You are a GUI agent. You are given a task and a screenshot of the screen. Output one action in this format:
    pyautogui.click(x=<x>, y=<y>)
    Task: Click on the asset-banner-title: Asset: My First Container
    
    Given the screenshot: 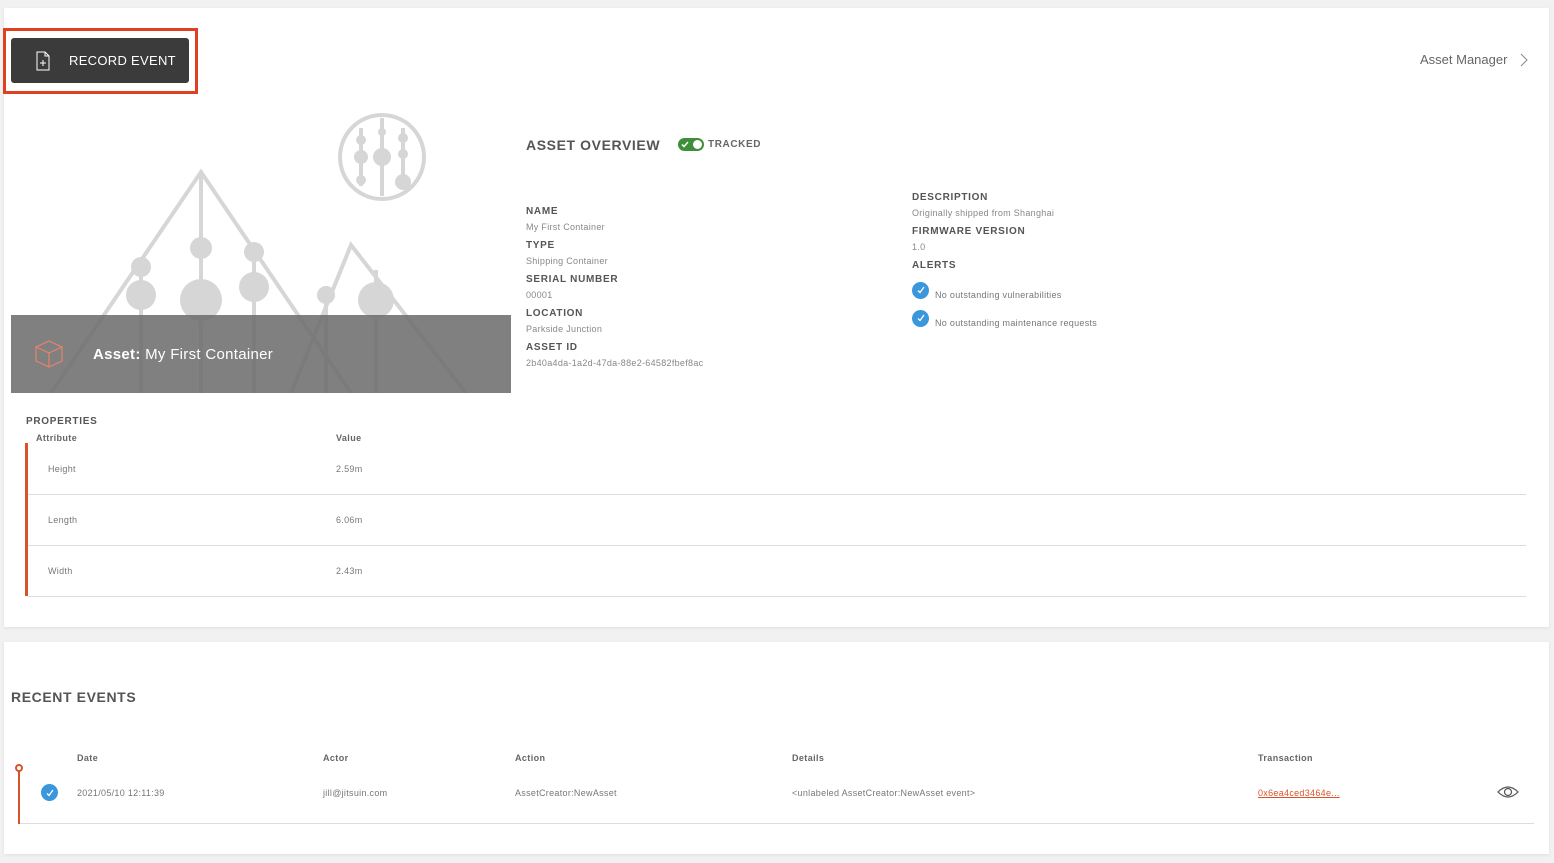 What is the action you would take?
    pyautogui.click(x=183, y=354)
    